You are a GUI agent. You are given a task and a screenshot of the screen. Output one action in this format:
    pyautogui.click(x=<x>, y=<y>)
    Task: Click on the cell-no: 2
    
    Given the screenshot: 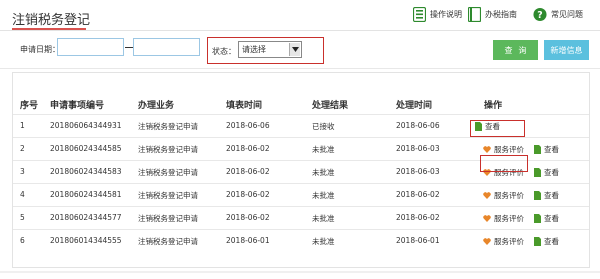 What is the action you would take?
    pyautogui.click(x=22, y=148)
    